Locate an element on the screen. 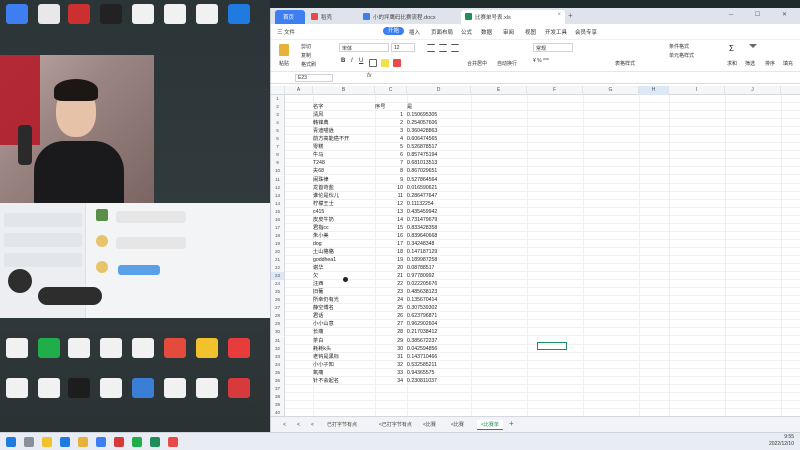  cell-number: 12 is located at coordinates (389, 204).